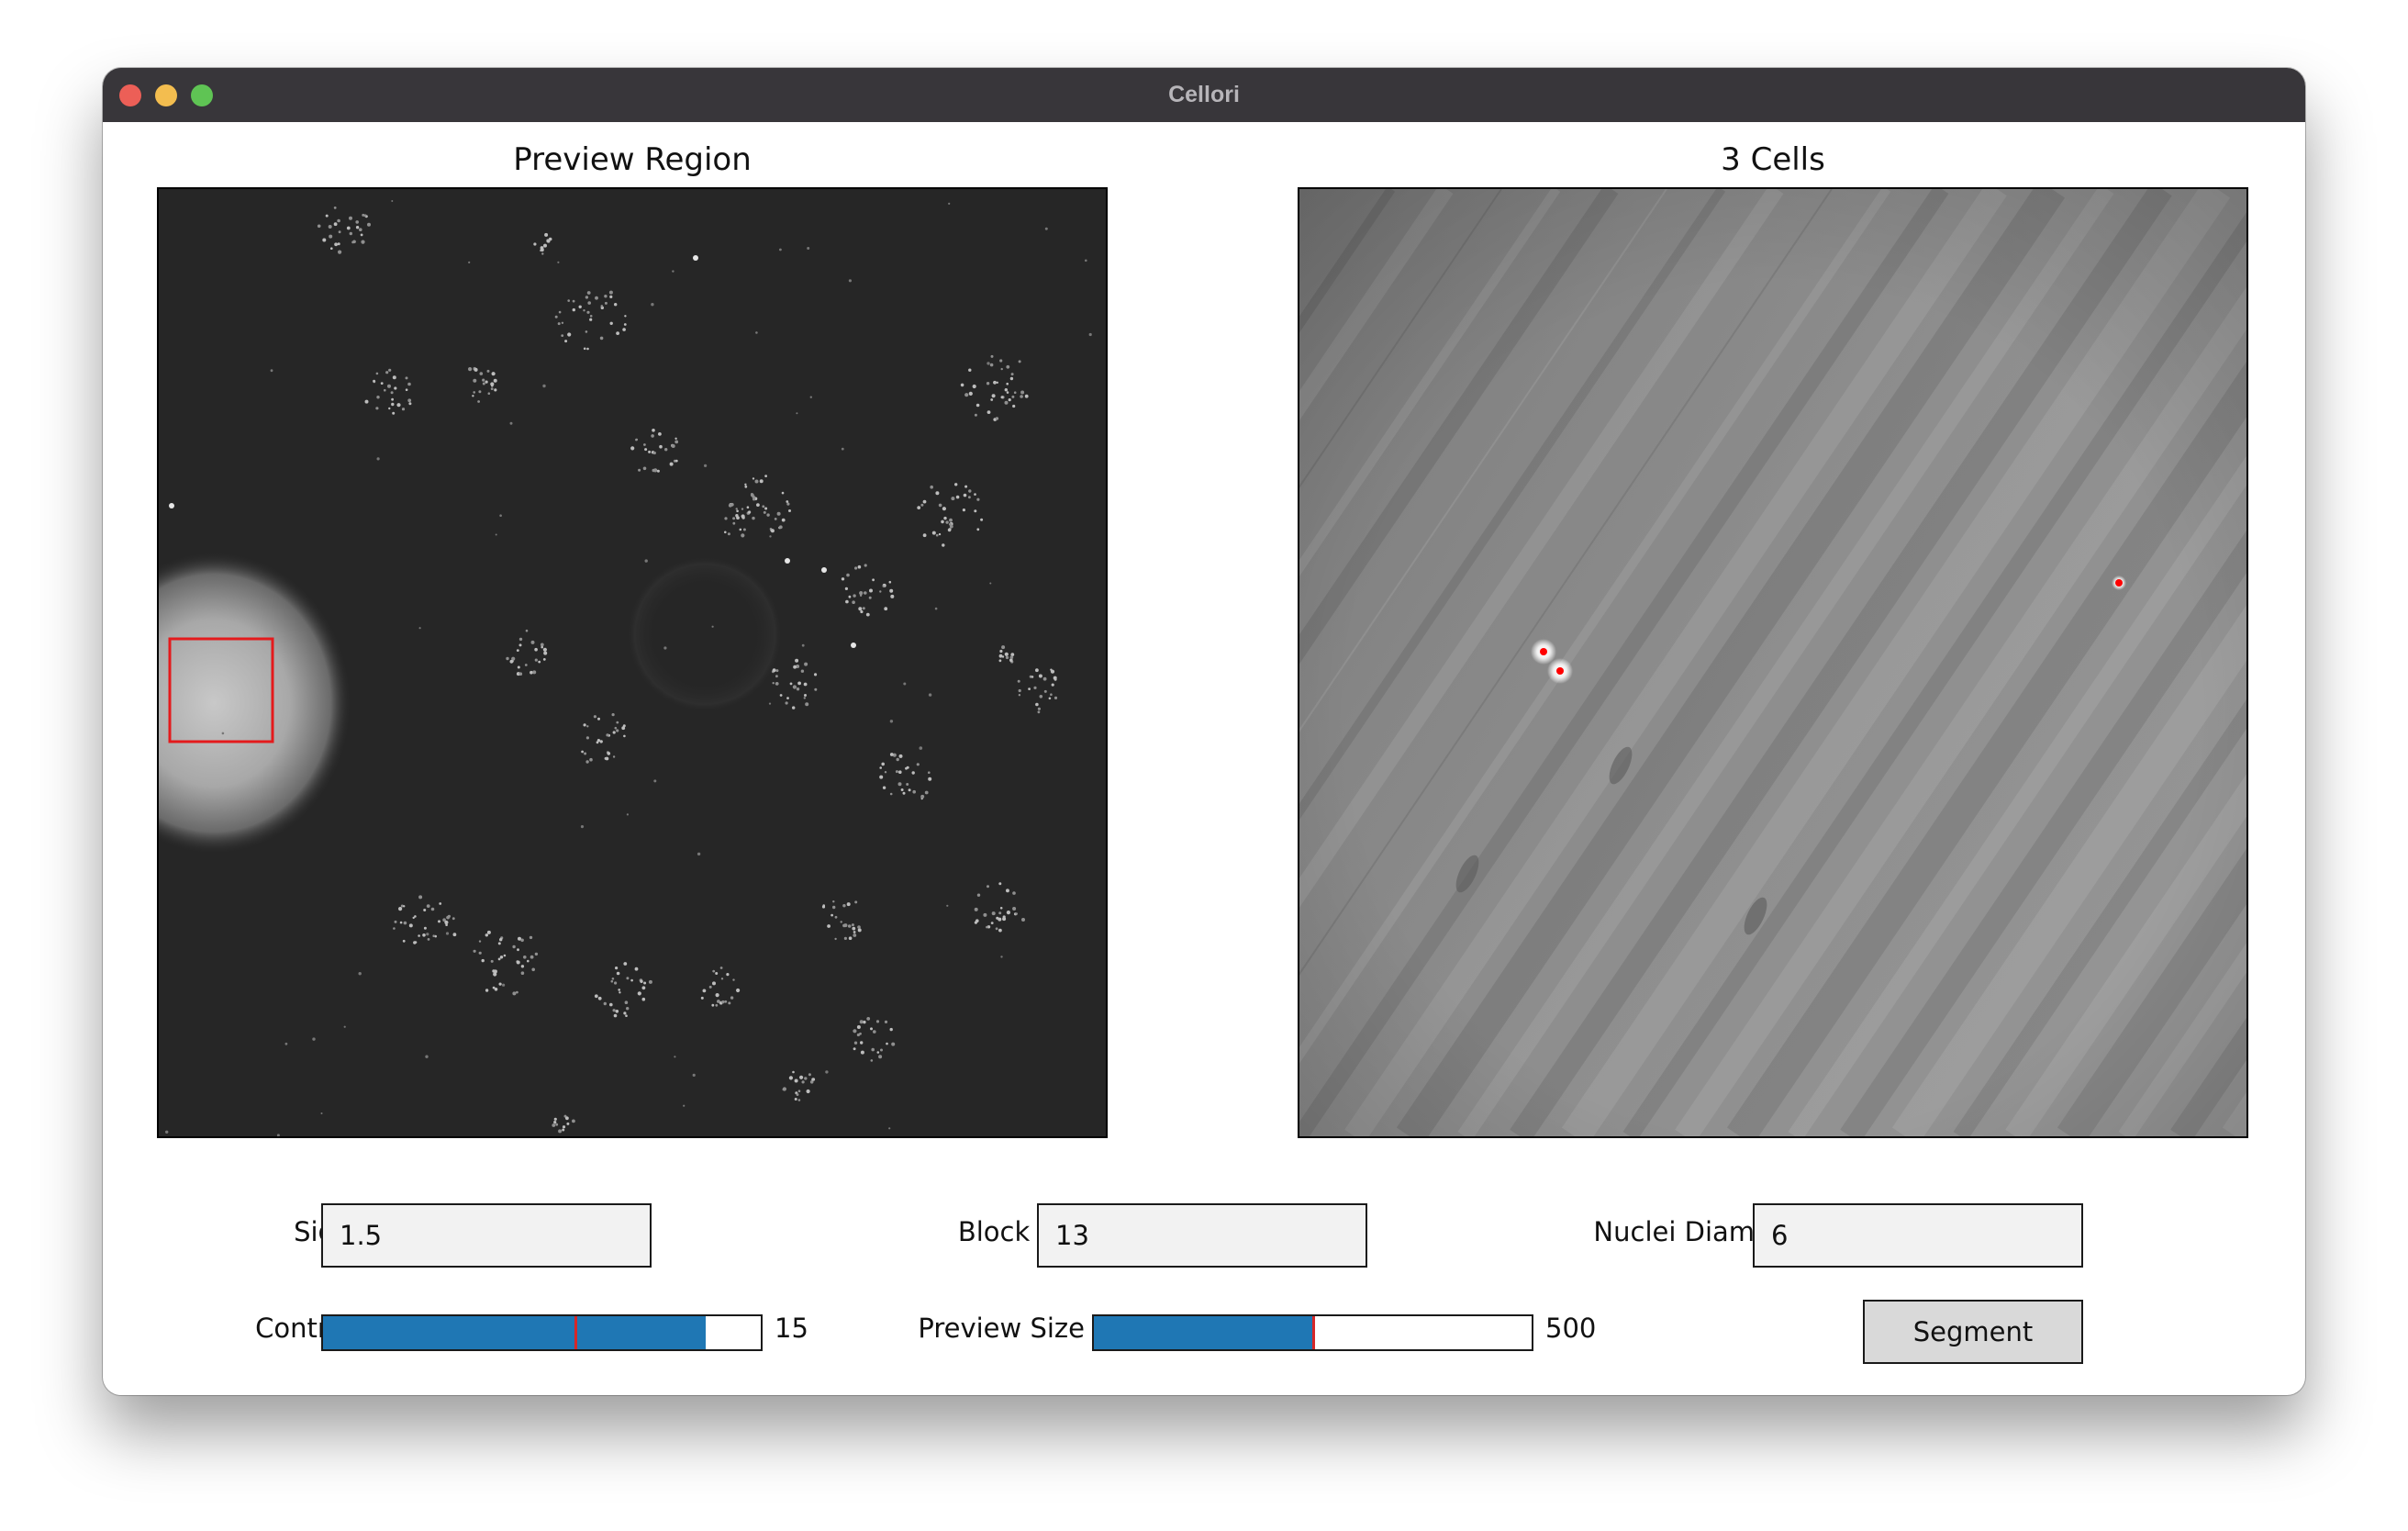 This screenshot has width=2408, height=1531. What do you see at coordinates (515, 1332) in the screenshot?
I see `contrast-slider-fill` at bounding box center [515, 1332].